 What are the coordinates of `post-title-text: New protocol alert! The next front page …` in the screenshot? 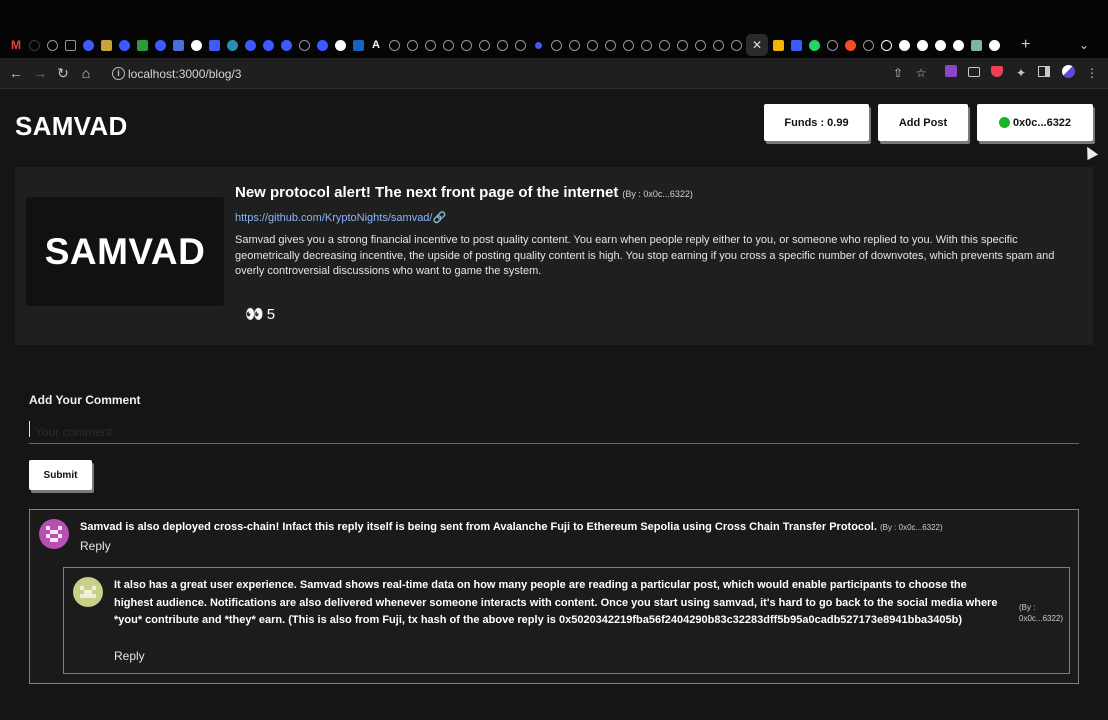 It's located at (427, 192).